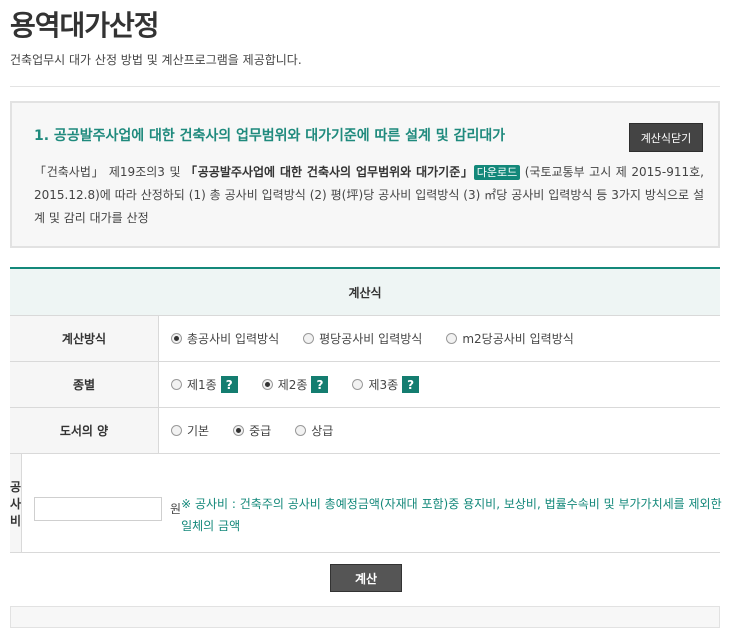 Image resolution: width=733 pixels, height=628 pixels. I want to click on type-label: 종별, so click(84, 384).